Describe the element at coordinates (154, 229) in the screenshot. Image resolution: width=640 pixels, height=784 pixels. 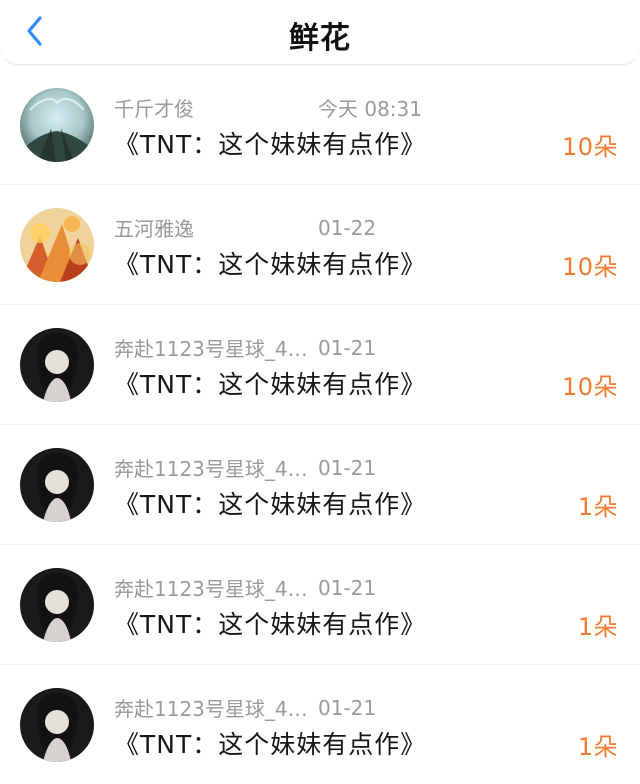
I see `user-name: 五河雅逸` at that location.